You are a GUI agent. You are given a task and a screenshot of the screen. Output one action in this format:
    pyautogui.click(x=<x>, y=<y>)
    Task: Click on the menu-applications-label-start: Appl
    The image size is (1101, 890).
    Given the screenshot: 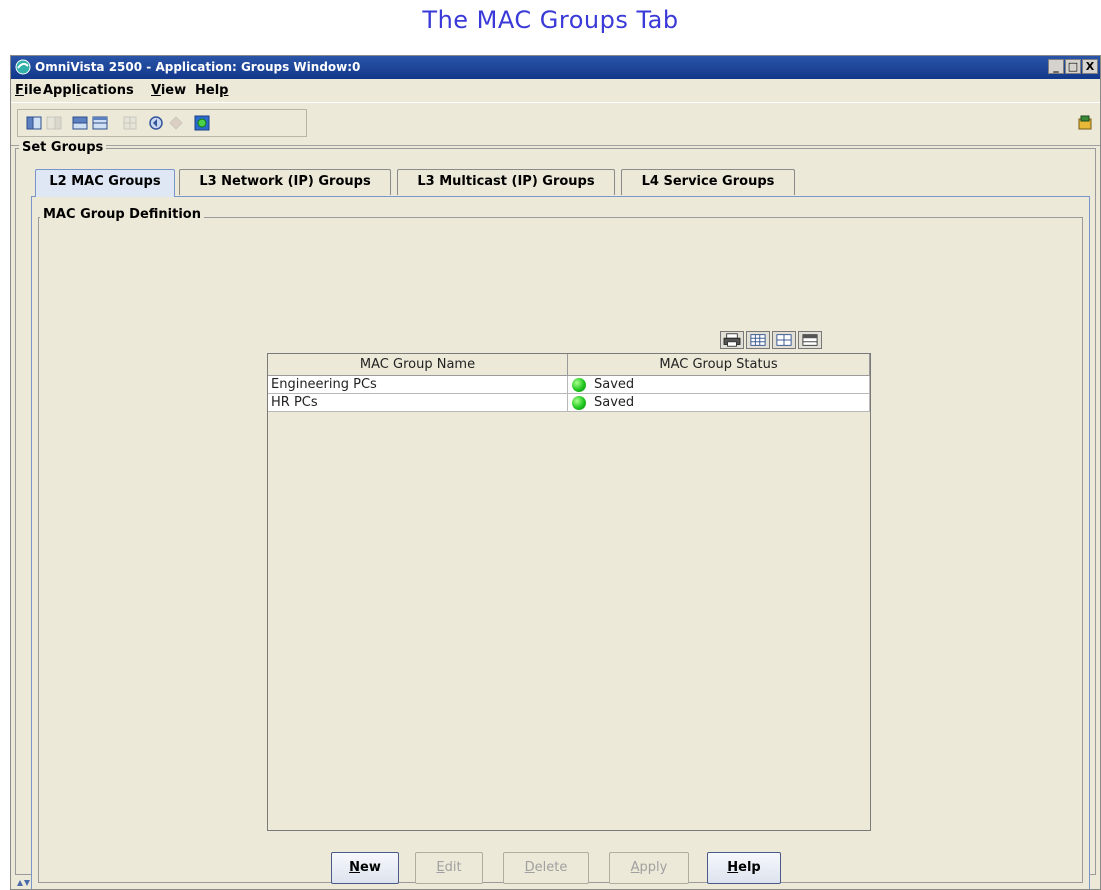 What is the action you would take?
    pyautogui.click(x=60, y=90)
    